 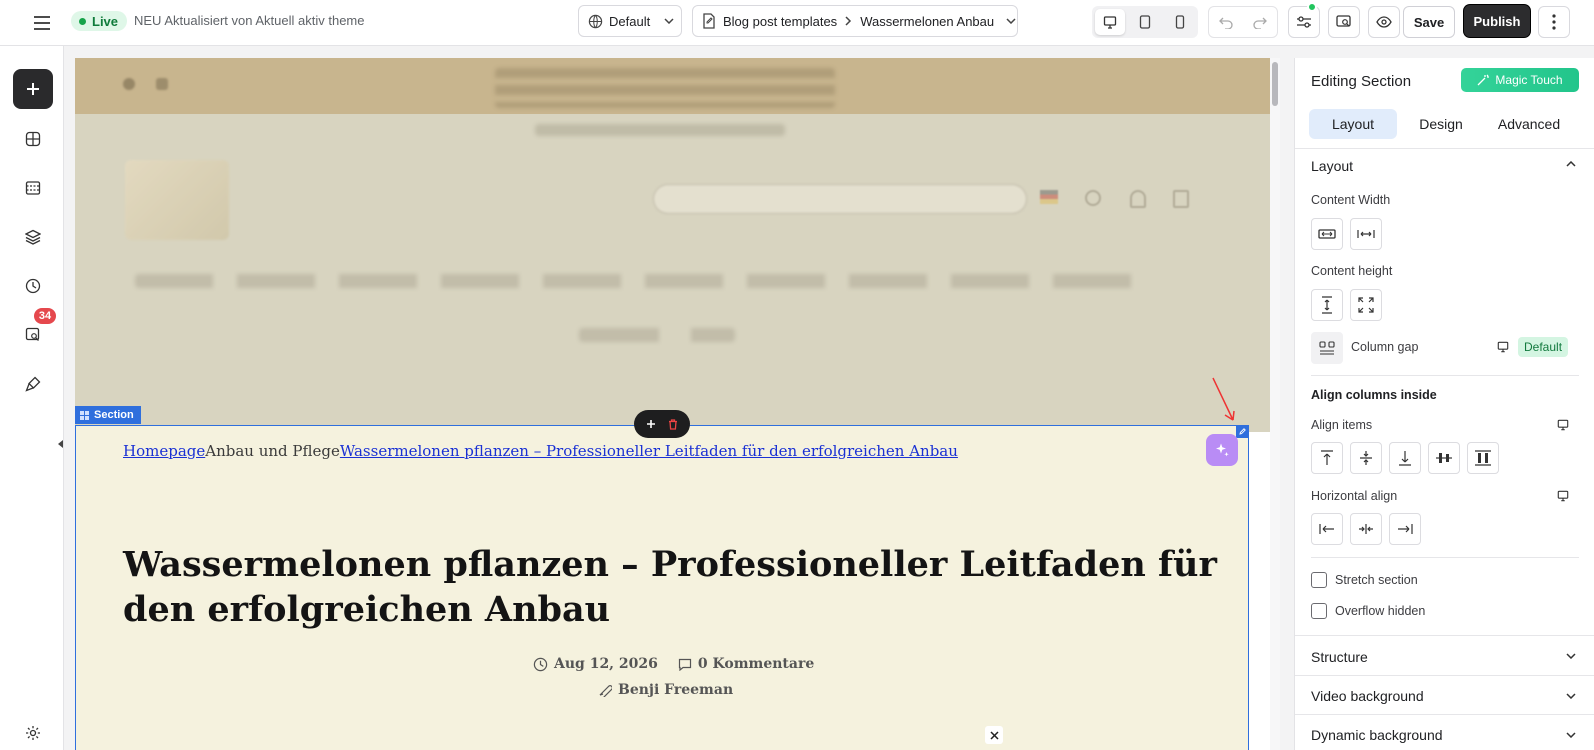 What do you see at coordinates (1366, 458) in the screenshot?
I see `align-center-button` at bounding box center [1366, 458].